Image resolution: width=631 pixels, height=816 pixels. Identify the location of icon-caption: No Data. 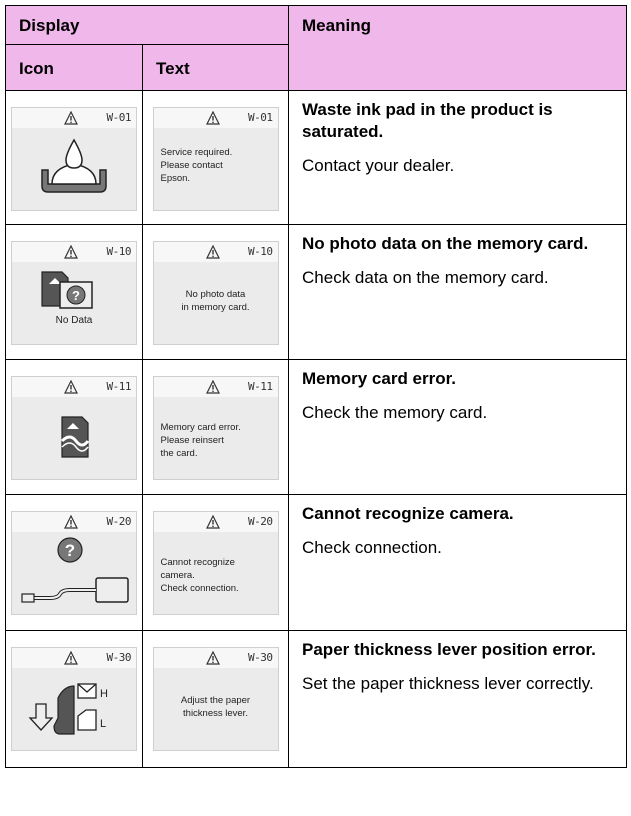
(74, 320).